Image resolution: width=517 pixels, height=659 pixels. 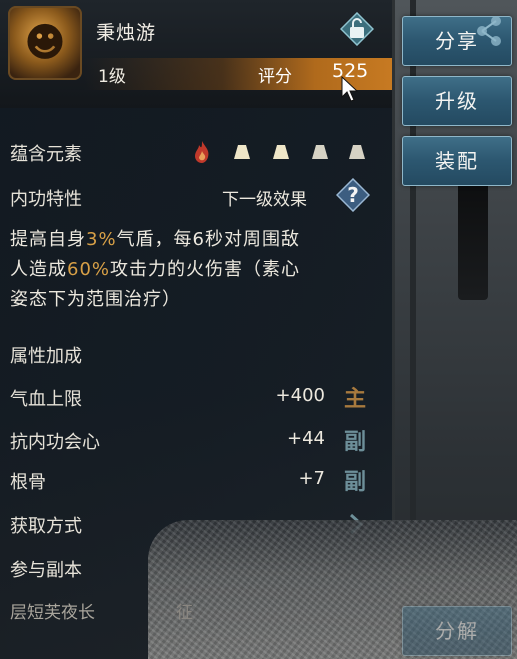 I want to click on fire-element-icon, so click(x=202, y=152).